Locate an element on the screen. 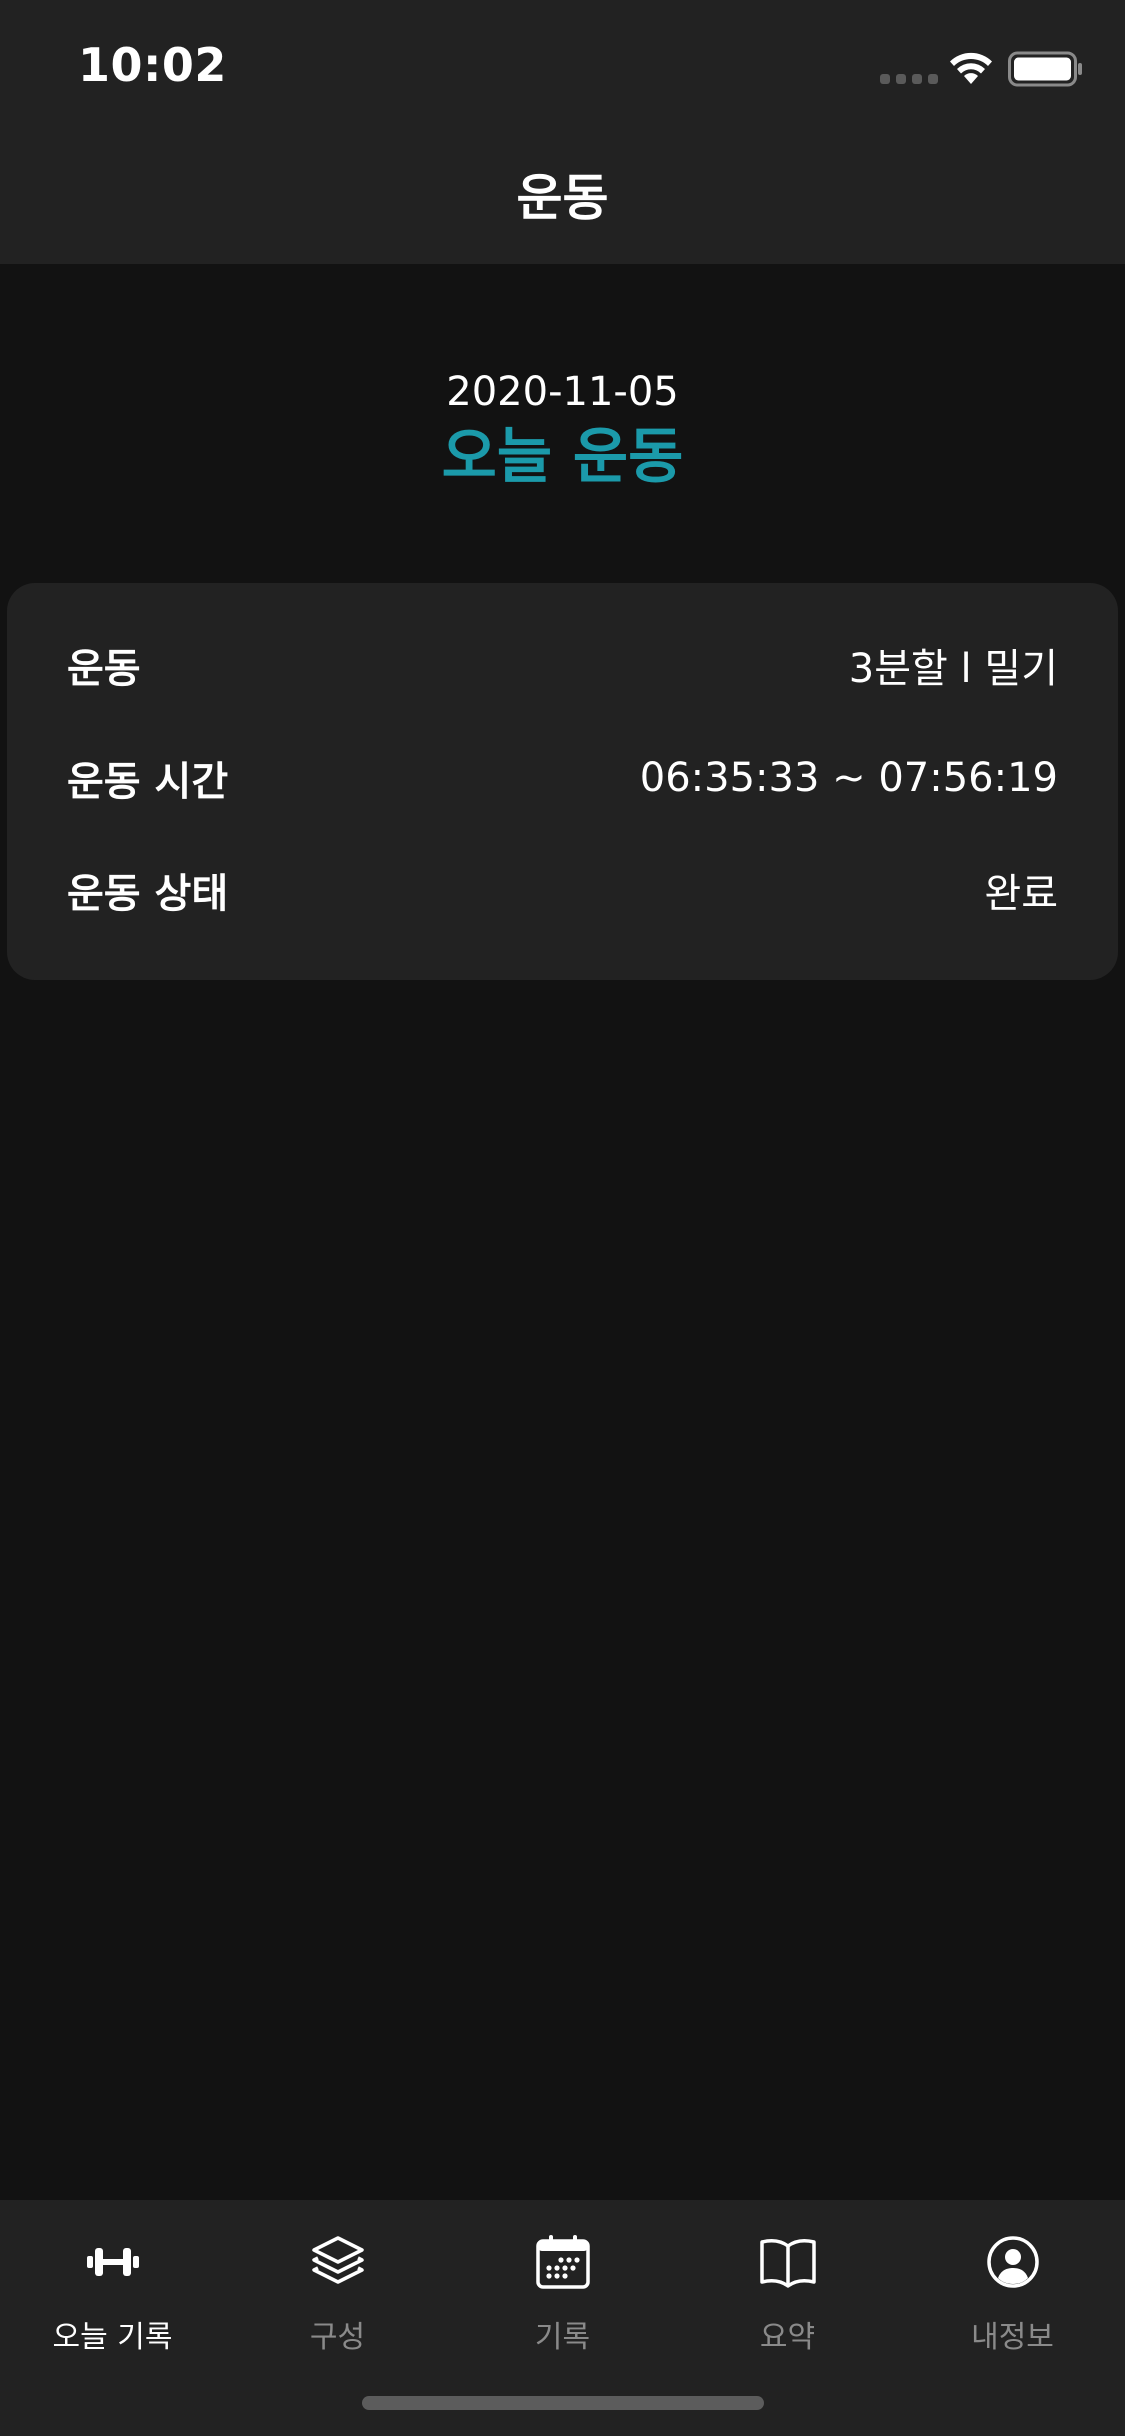 This screenshot has height=2436, width=1125. tab-my-info: 내정보 is located at coordinates (1012, 2300).